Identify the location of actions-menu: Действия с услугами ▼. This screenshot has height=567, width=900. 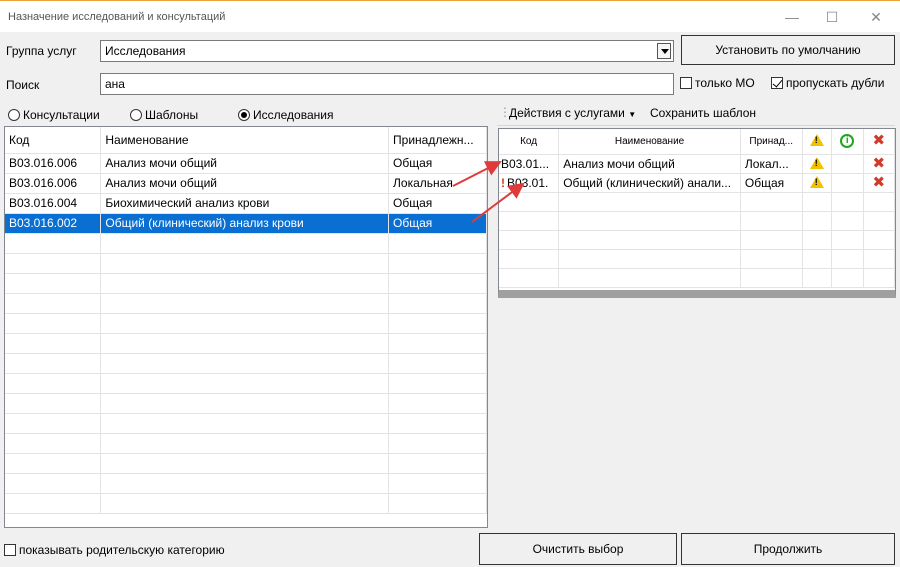
(572, 113).